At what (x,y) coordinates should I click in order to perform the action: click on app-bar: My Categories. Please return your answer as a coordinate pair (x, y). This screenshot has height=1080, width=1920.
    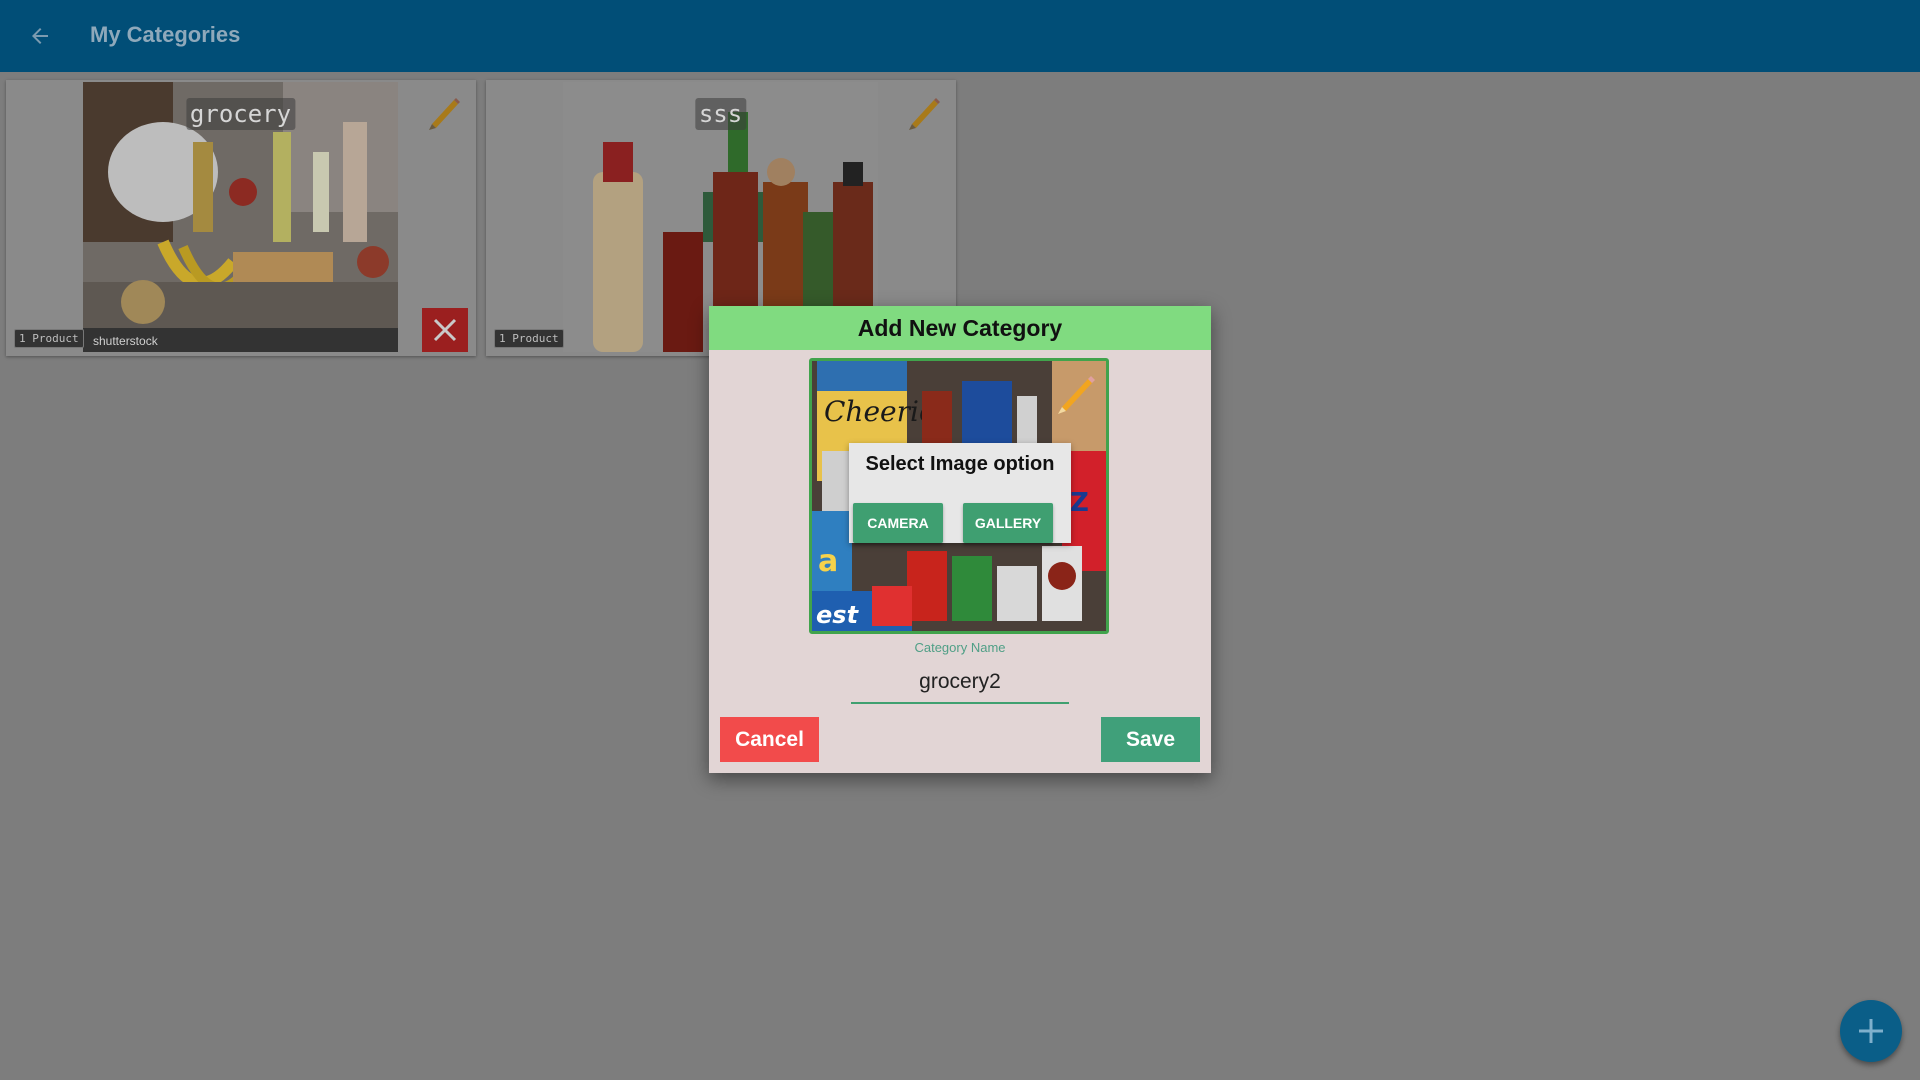
    Looking at the image, I should click on (960, 36).